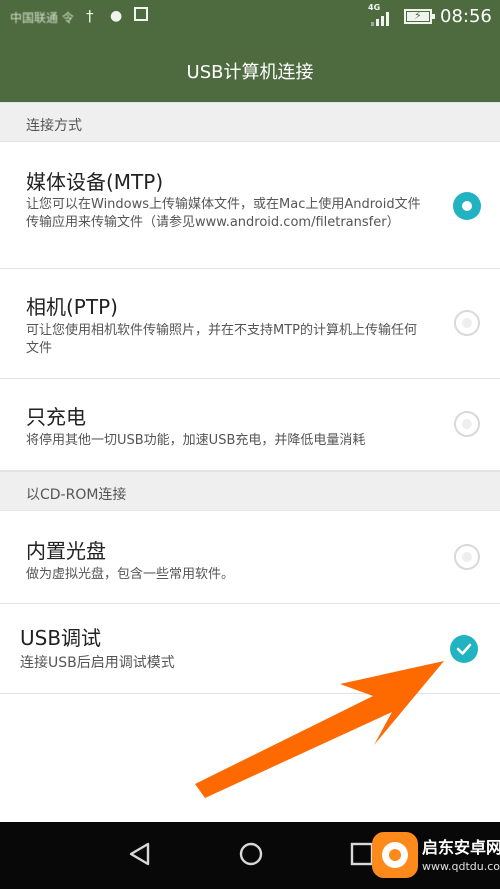 The height and width of the screenshot is (889, 500). What do you see at coordinates (395, 855) in the screenshot?
I see `watermark-logo-icon` at bounding box center [395, 855].